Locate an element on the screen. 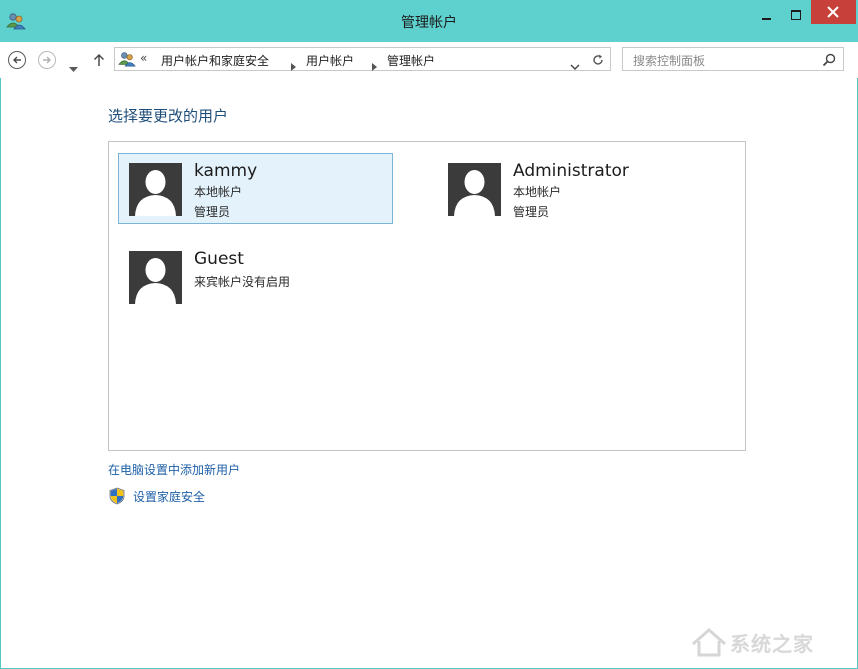  minimize-button is located at coordinates (766, 14).